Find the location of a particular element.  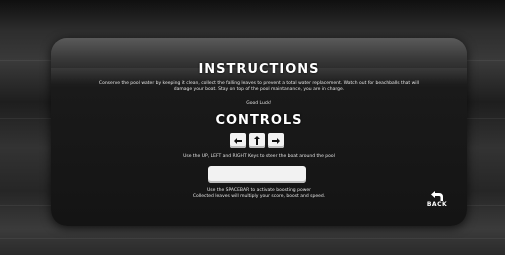

instructions-title: INSTRUCTIONS is located at coordinates (259, 69).